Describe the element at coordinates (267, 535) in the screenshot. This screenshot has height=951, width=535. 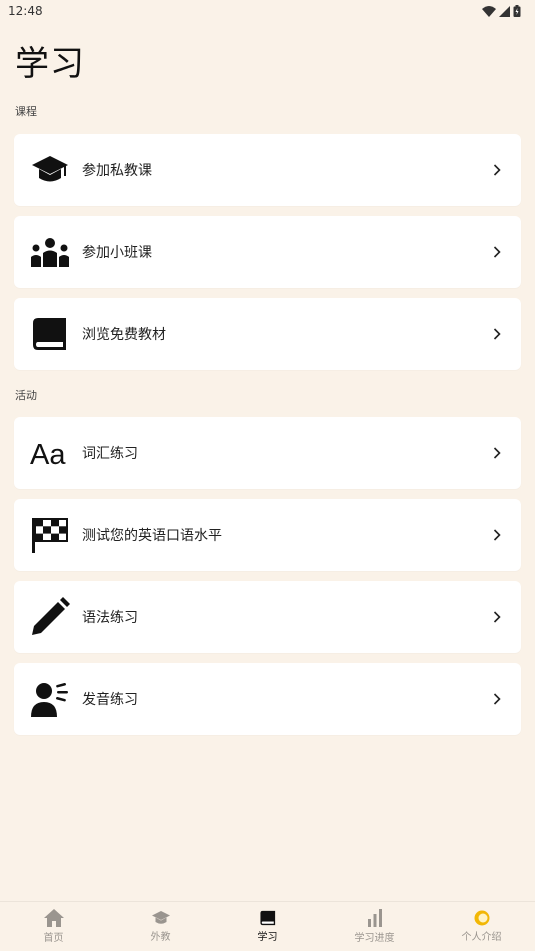
I see `list-item-speaking-test: 测试您的英语口语水平` at that location.